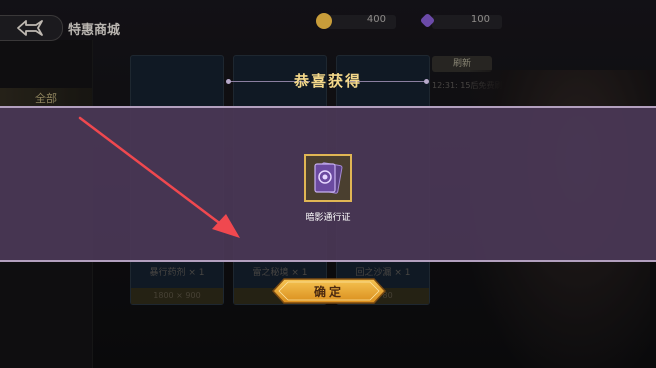  Describe the element at coordinates (480, 19) in the screenshot. I see `currency-value: 100` at that location.